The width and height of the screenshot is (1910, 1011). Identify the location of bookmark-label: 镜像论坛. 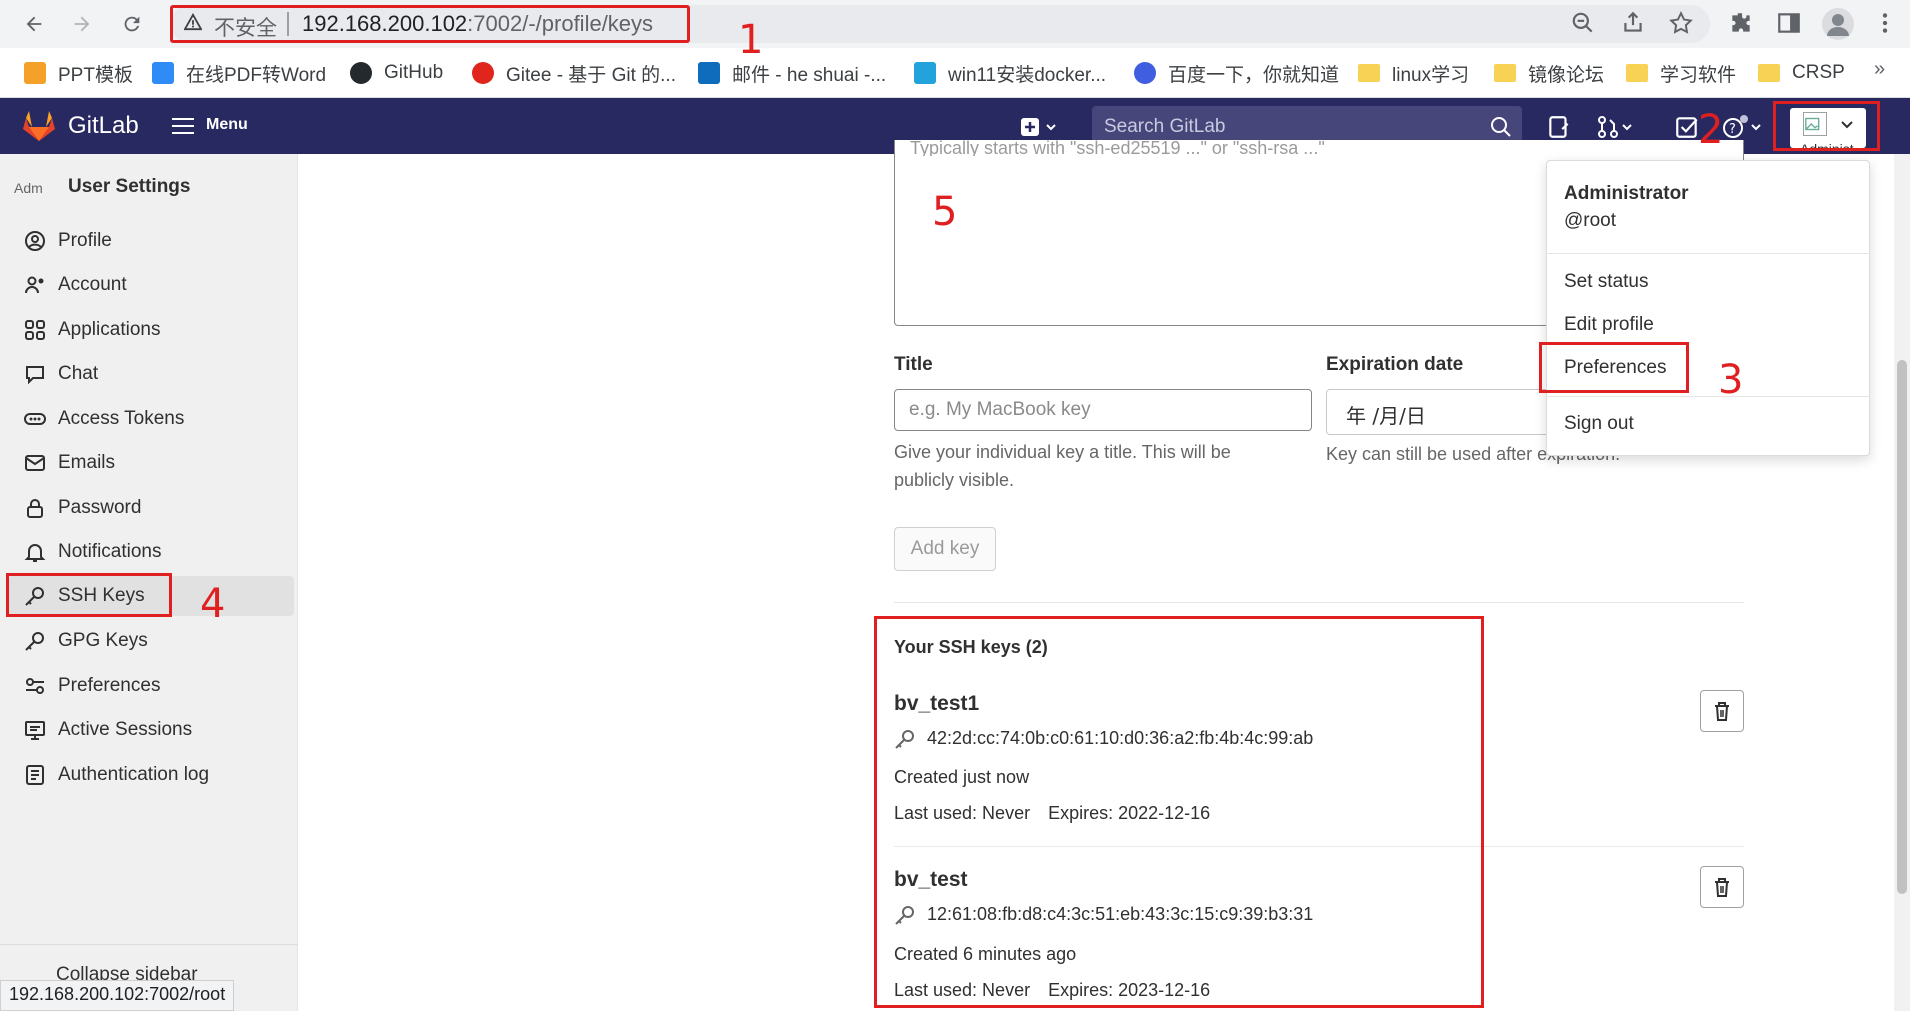
(1566, 75).